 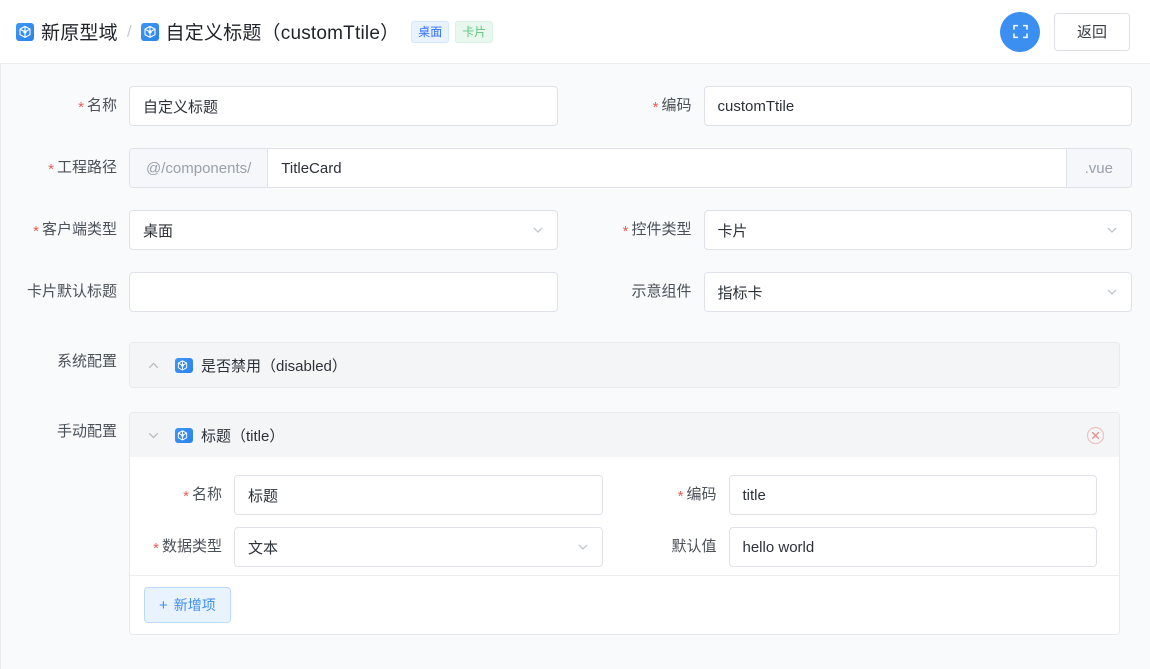 I want to click on sub-field-default-value: 默认值 hello world, so click(x=872, y=547).